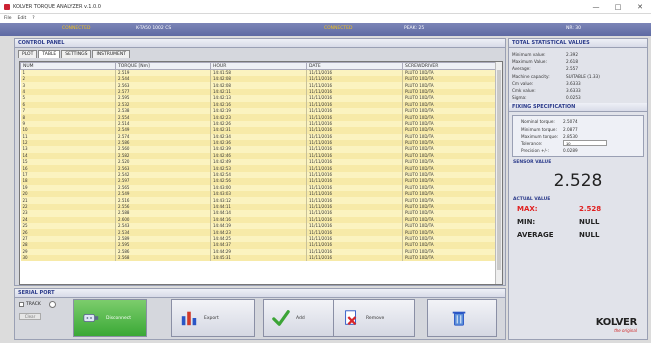 The height and width of the screenshot is (343, 651). I want to click on column-header-hour: HOUR, so click(258, 66).